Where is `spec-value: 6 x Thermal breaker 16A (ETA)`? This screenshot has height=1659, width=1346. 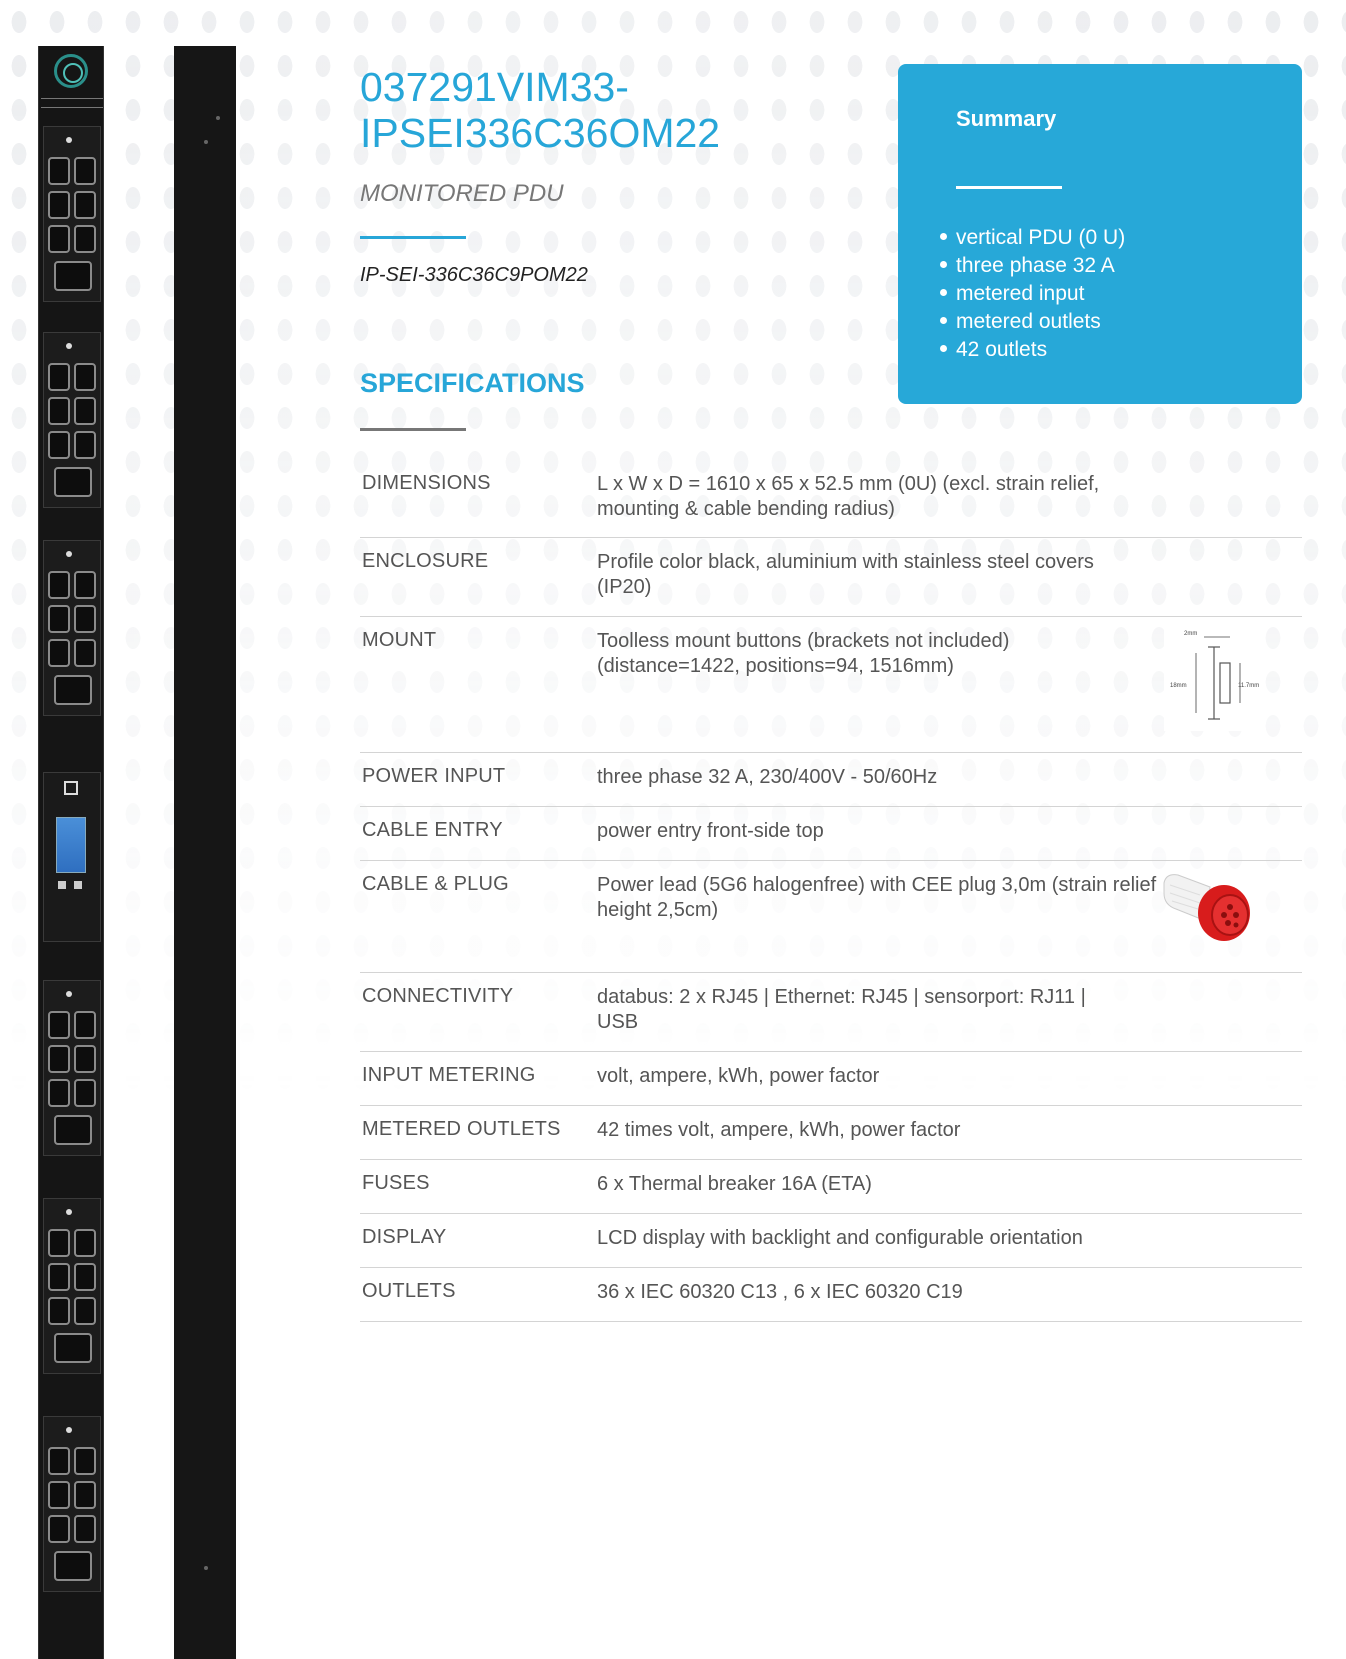
spec-value: 6 x Thermal breaker 16A (ETA) is located at coordinates (734, 1184).